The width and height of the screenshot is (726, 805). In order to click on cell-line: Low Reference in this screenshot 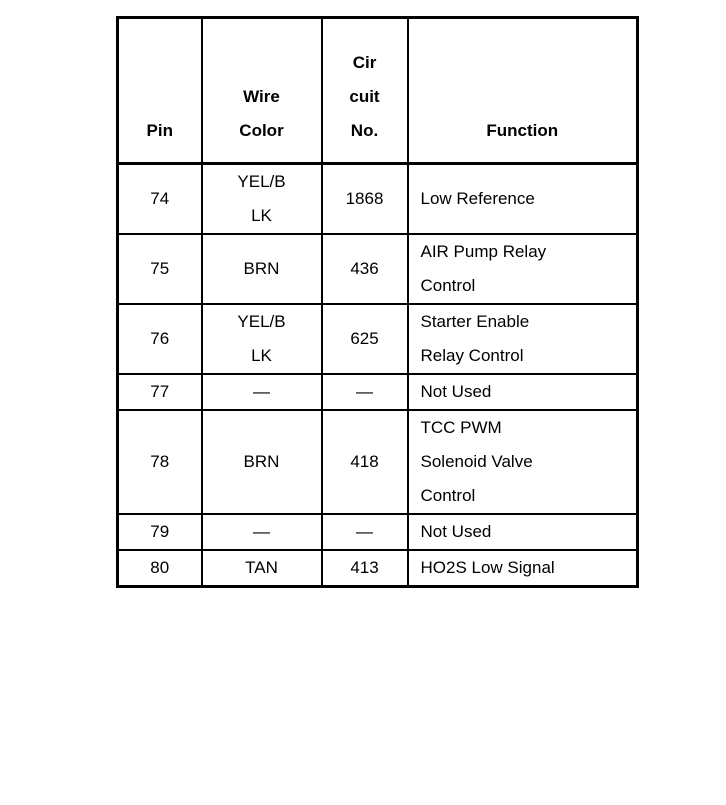, I will do `click(477, 198)`.